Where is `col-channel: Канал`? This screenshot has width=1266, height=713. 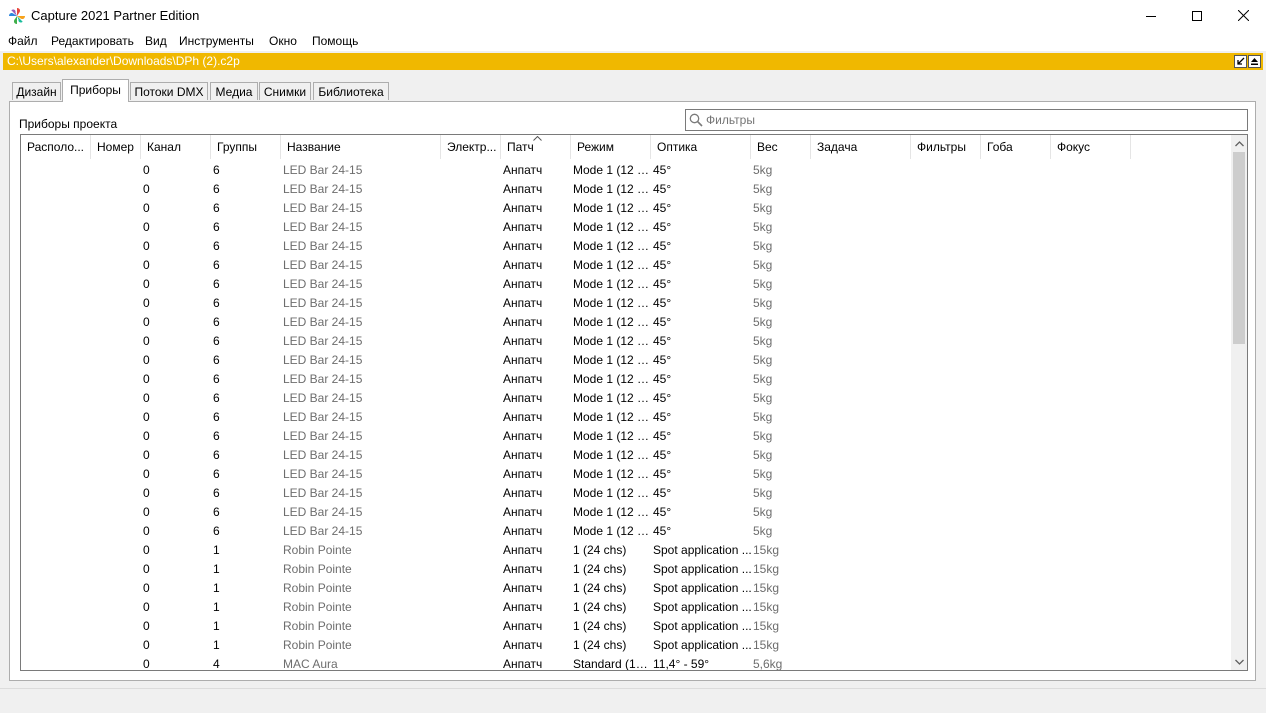 col-channel: Канал is located at coordinates (176, 147).